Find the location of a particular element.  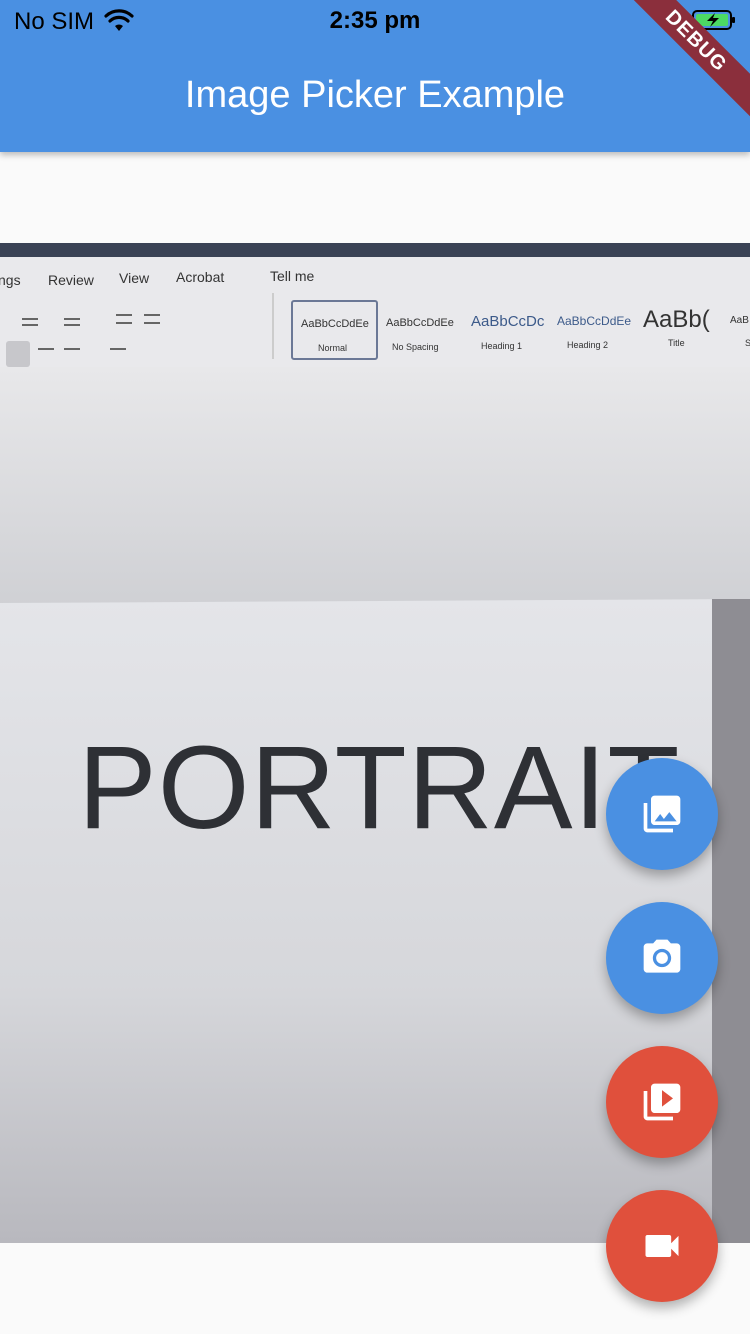

style-name: Heading 1 is located at coordinates (501, 346).